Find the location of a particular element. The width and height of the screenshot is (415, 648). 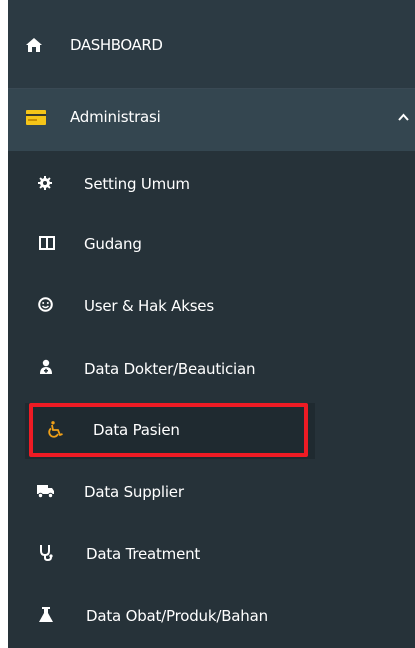

submenu-label: Gudang is located at coordinates (113, 244).